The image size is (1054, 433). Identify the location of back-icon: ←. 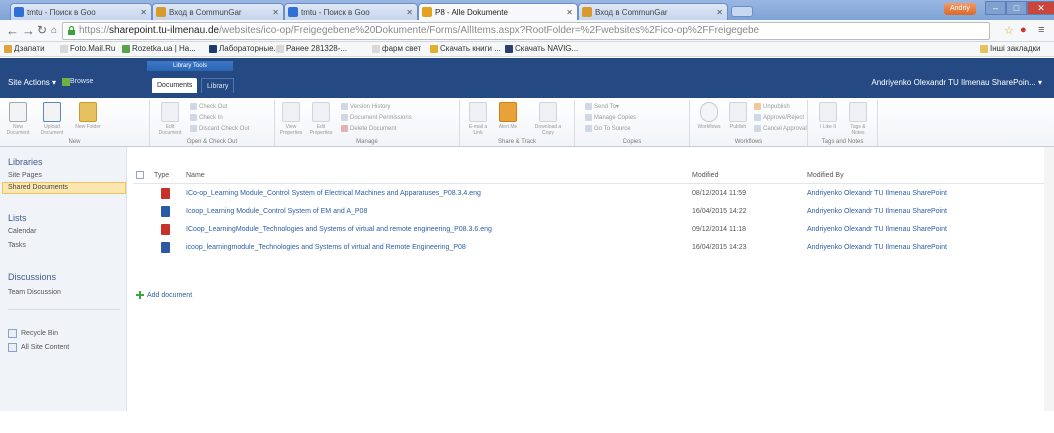
(12, 30).